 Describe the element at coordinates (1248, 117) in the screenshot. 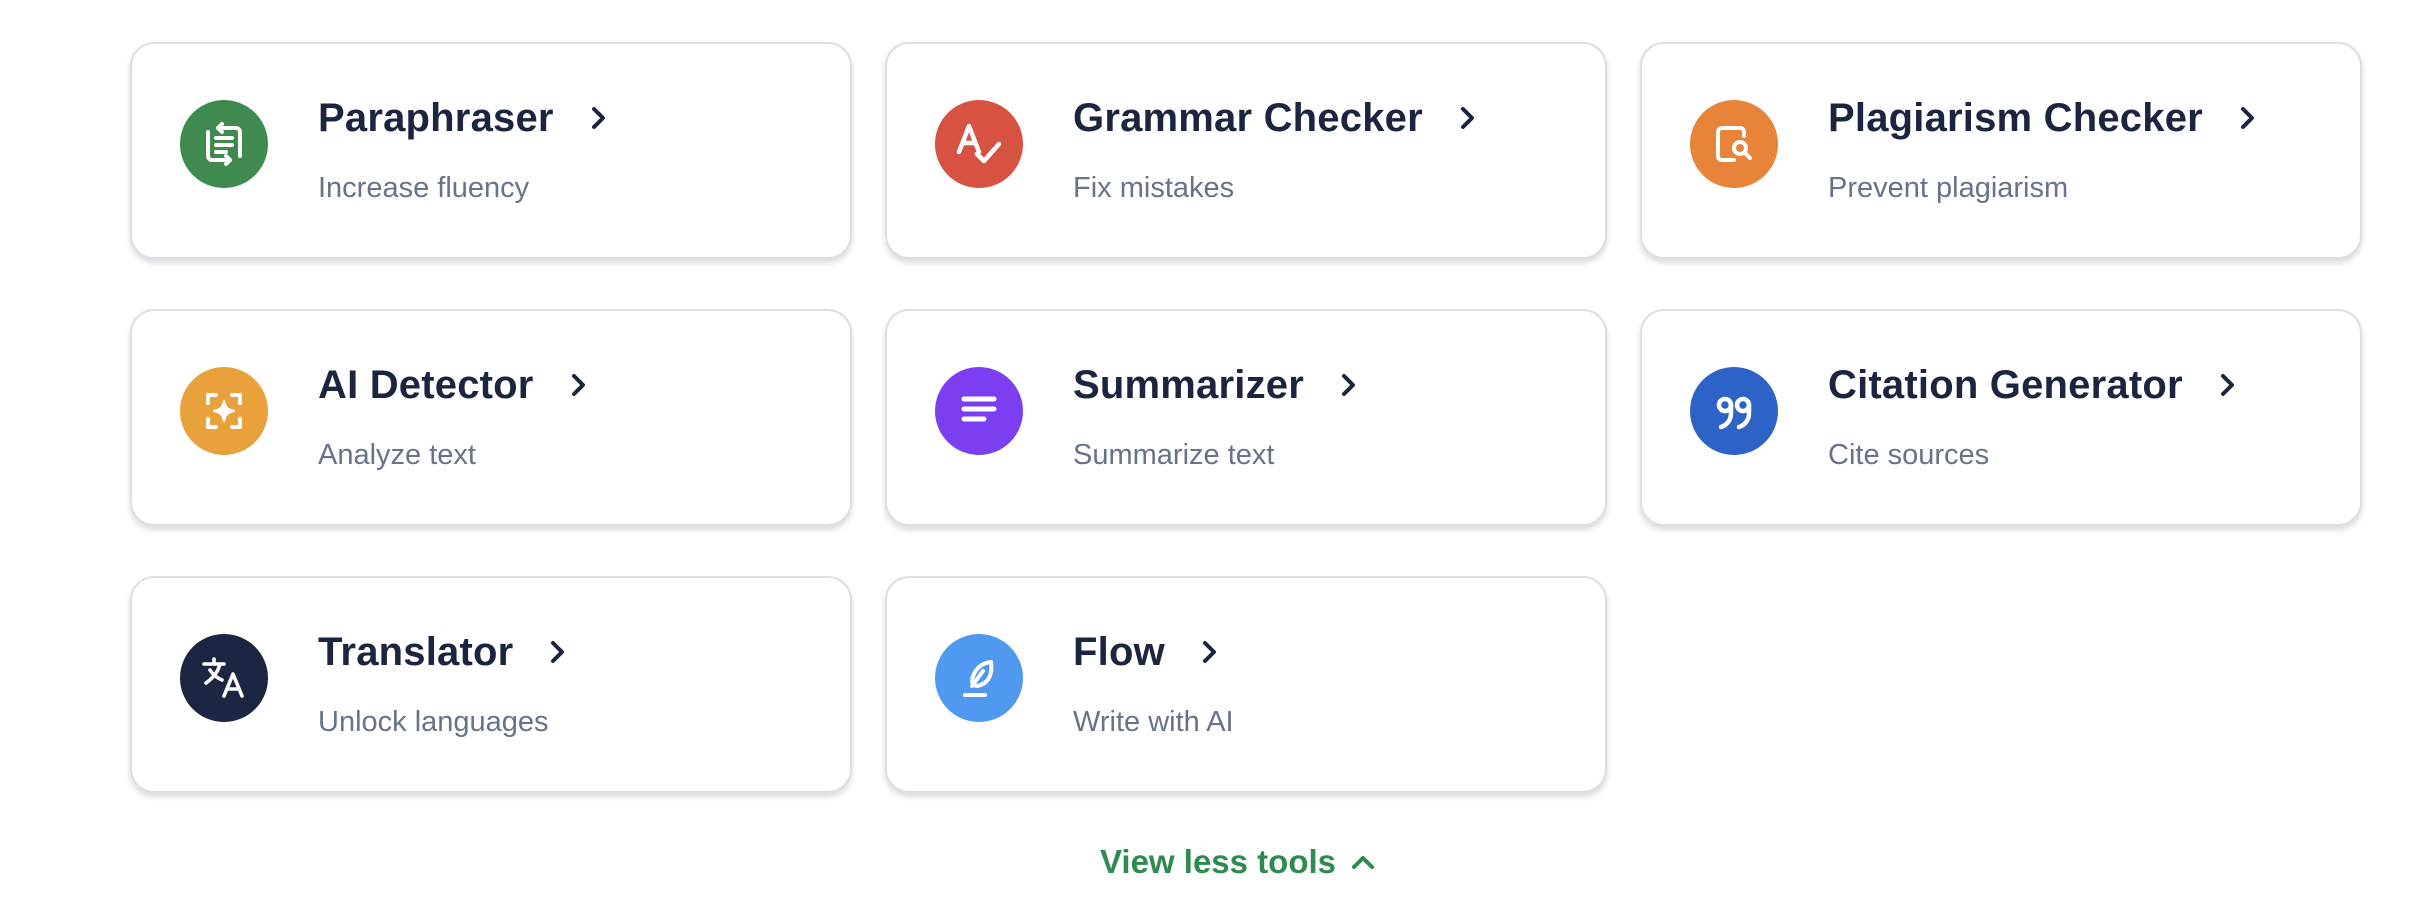

I see `tool-title: Grammar Checker` at that location.